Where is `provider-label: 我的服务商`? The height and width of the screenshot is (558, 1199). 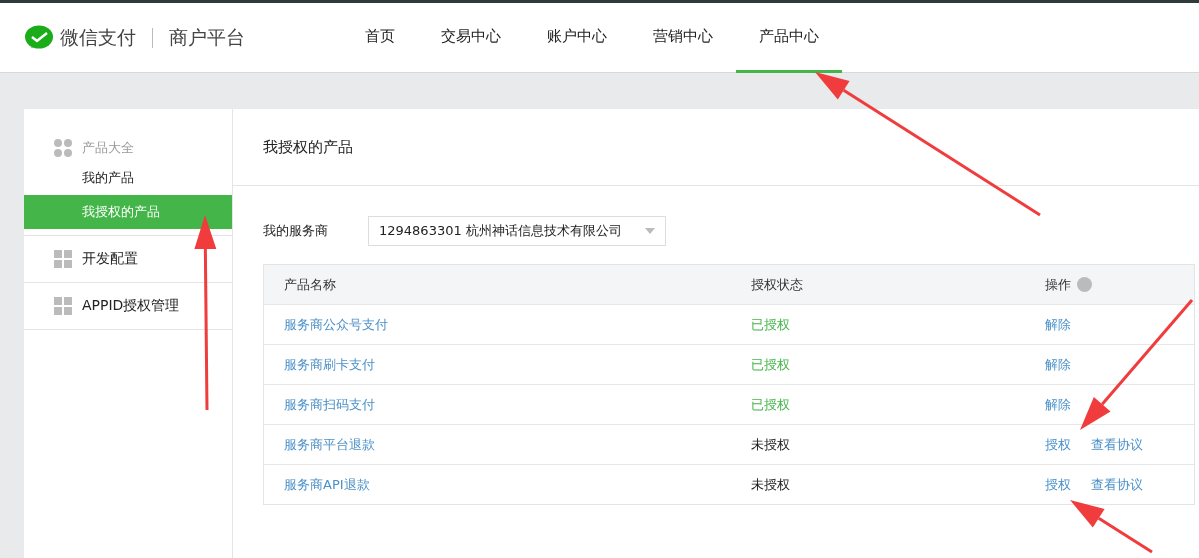
provider-label: 我的服务商 is located at coordinates (295, 231).